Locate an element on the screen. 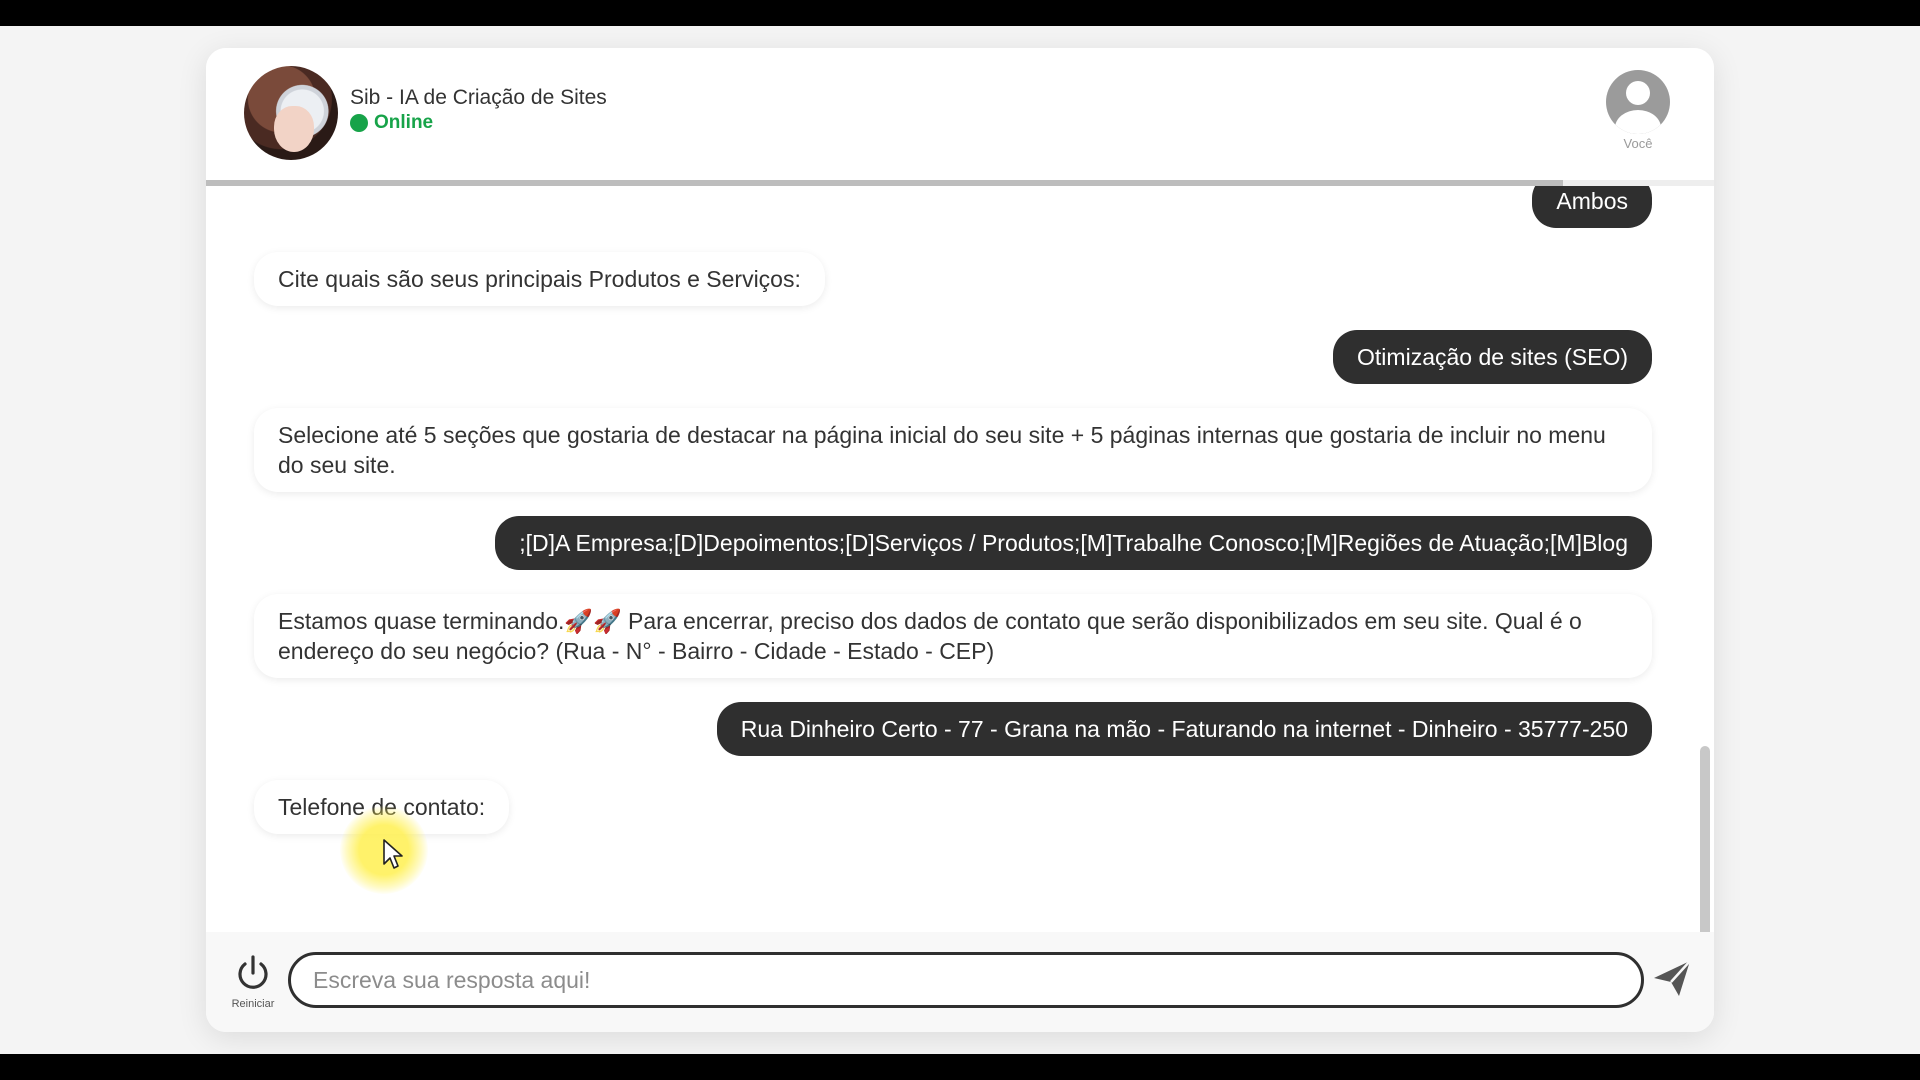 Image resolution: width=1920 pixels, height=1080 pixels. chat-header: Sib - IA de Criação de Sites Online Você is located at coordinates (960, 115).